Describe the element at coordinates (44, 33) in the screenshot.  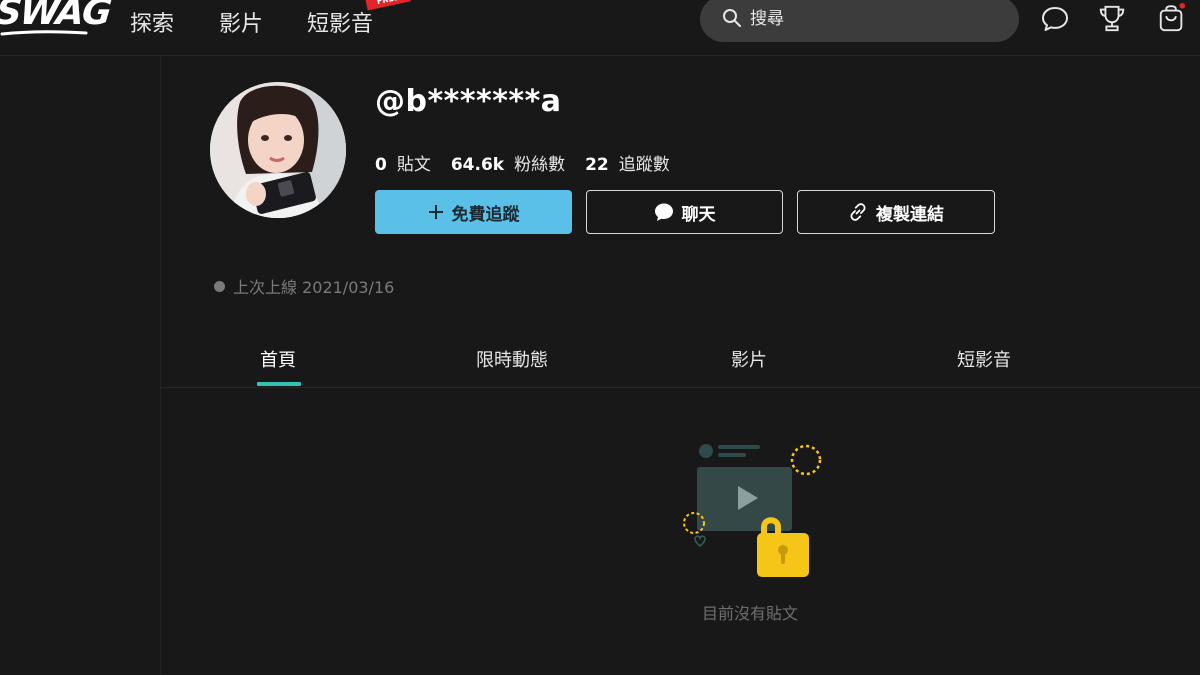
I see `logo-swoosh-icon` at that location.